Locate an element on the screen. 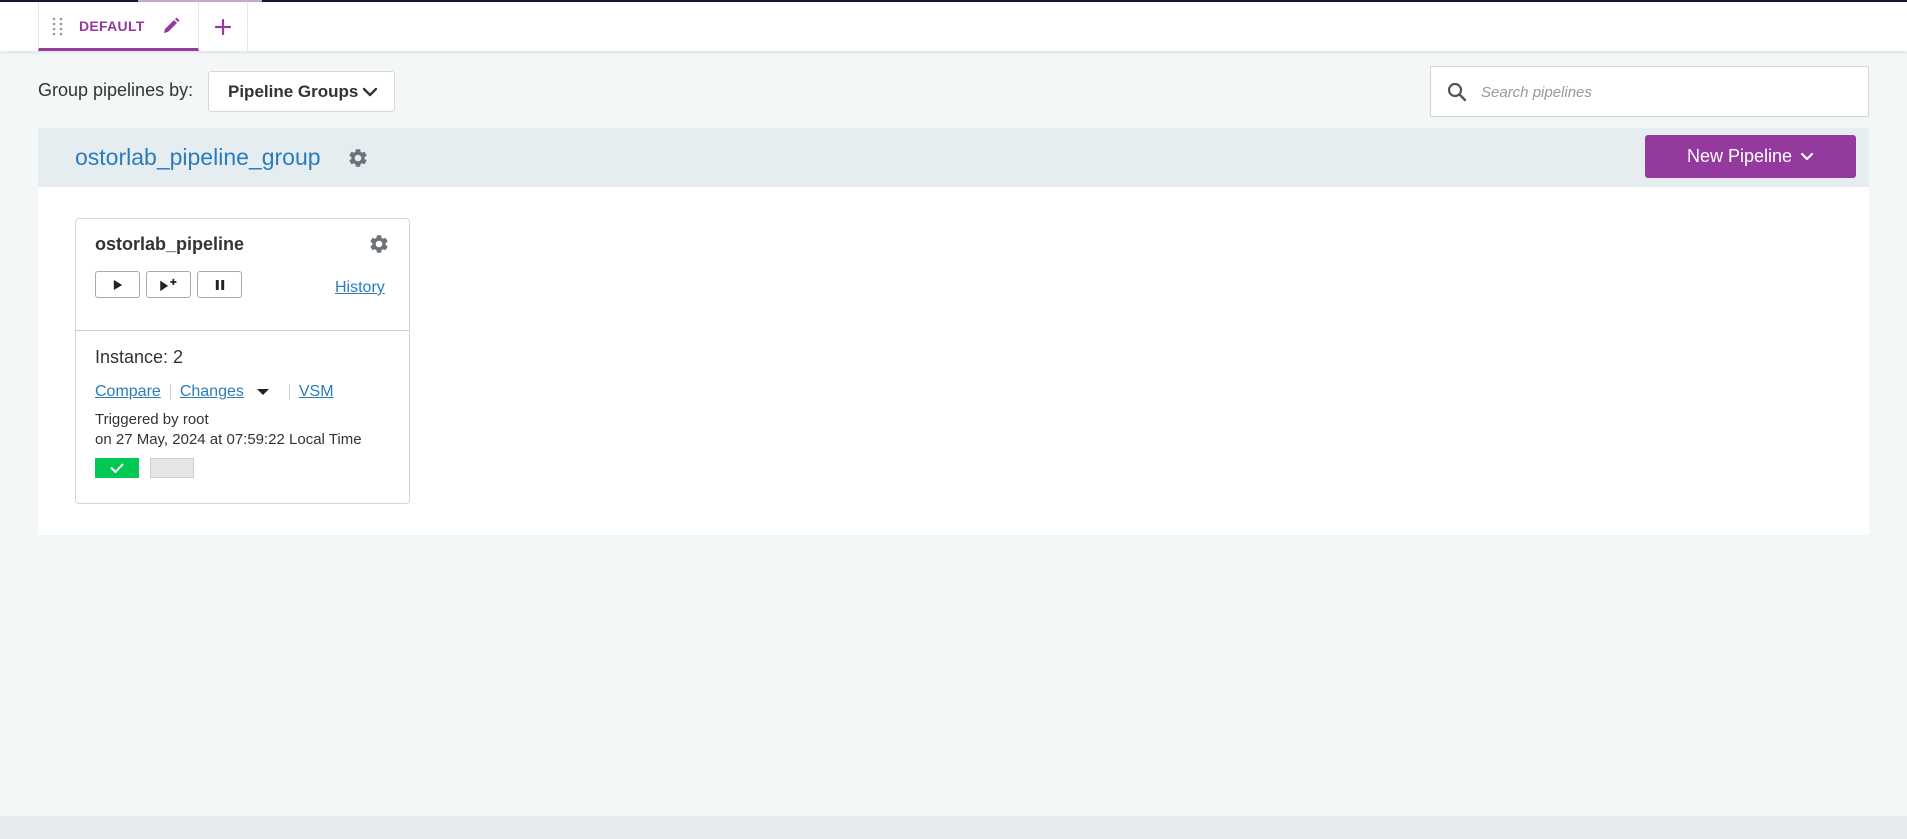 The height and width of the screenshot is (839, 1907). plus-icon is located at coordinates (223, 26).